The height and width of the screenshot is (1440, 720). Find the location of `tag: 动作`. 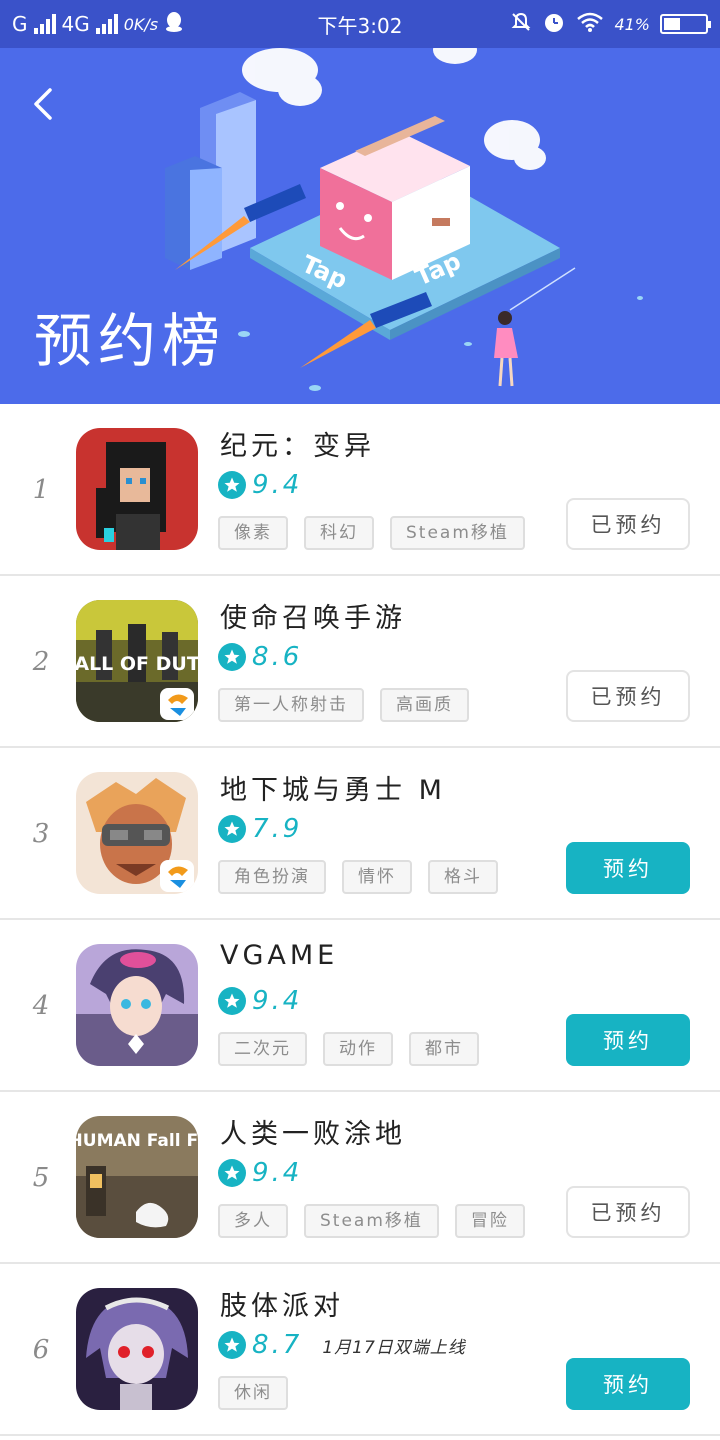

tag: 动作 is located at coordinates (358, 1049).